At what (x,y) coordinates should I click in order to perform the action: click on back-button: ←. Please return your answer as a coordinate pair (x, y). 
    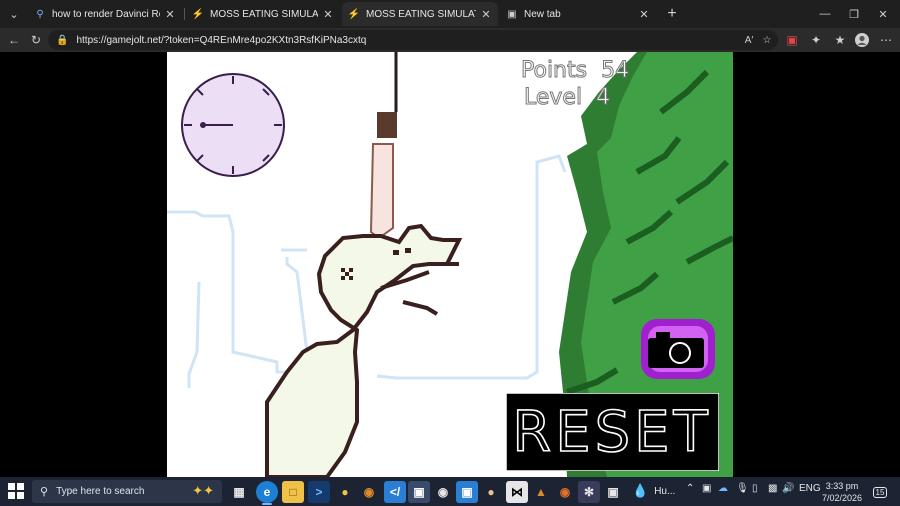
    Looking at the image, I should click on (14, 40).